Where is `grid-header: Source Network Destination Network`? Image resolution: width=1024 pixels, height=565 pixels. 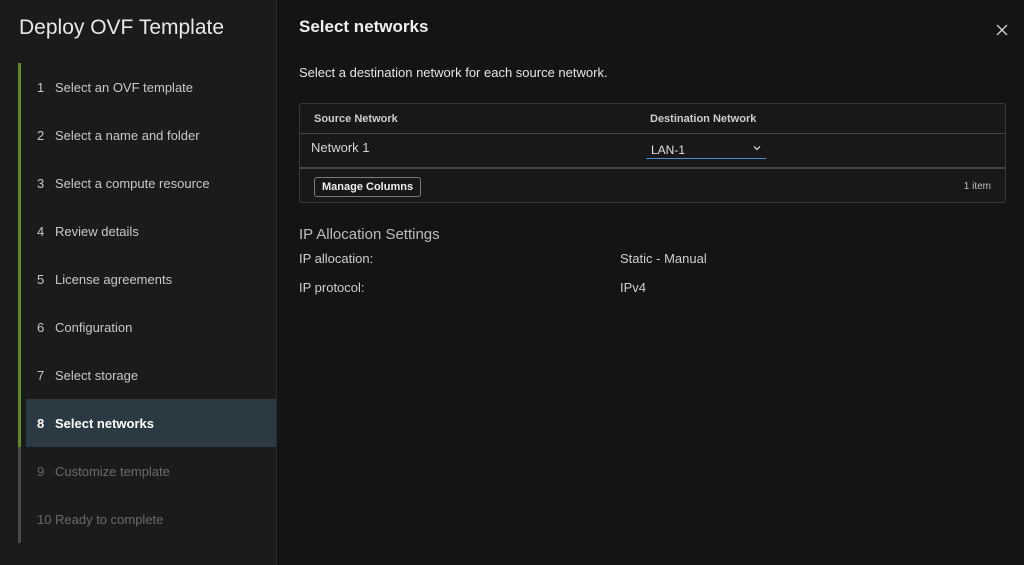 grid-header: Source Network Destination Network is located at coordinates (652, 119).